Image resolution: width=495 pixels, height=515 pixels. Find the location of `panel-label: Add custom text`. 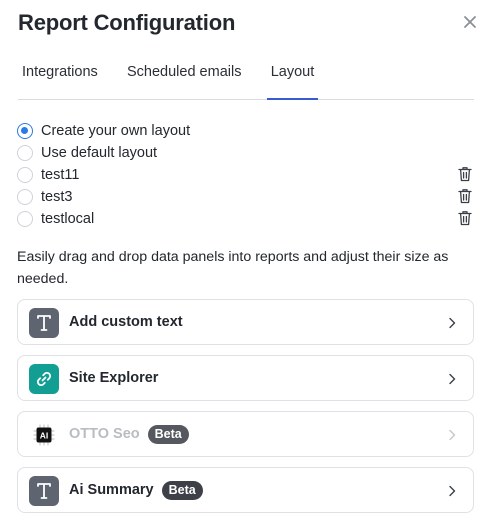

panel-label: Add custom text is located at coordinates (126, 322).